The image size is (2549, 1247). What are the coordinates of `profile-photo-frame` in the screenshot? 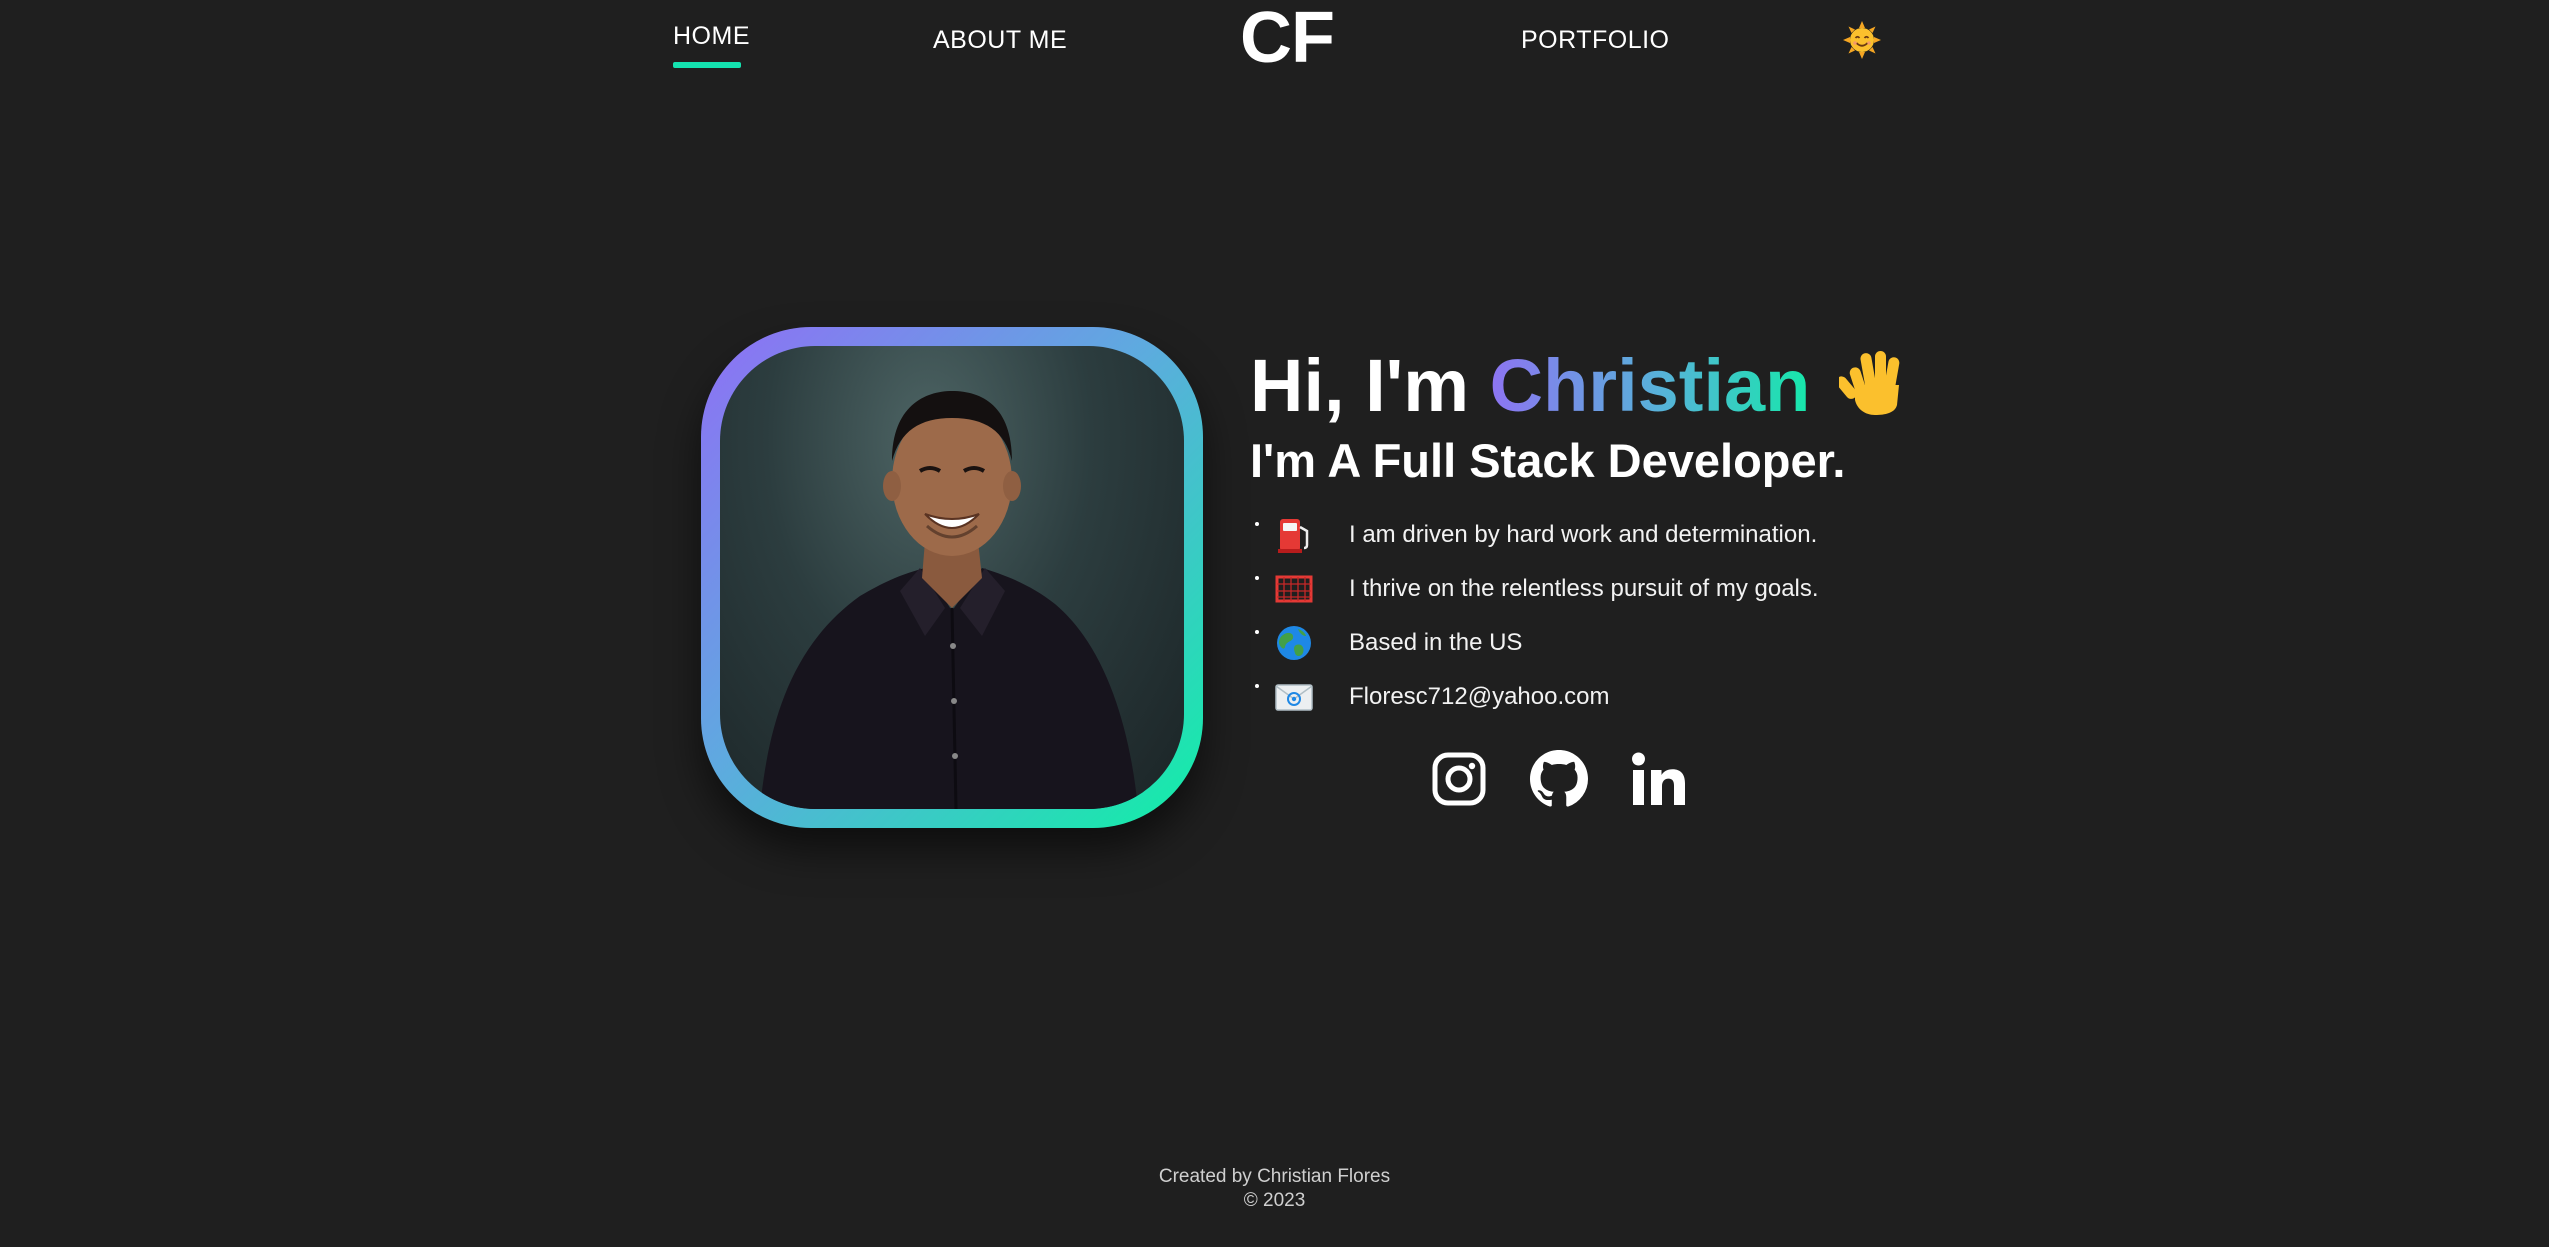 It's located at (952, 577).